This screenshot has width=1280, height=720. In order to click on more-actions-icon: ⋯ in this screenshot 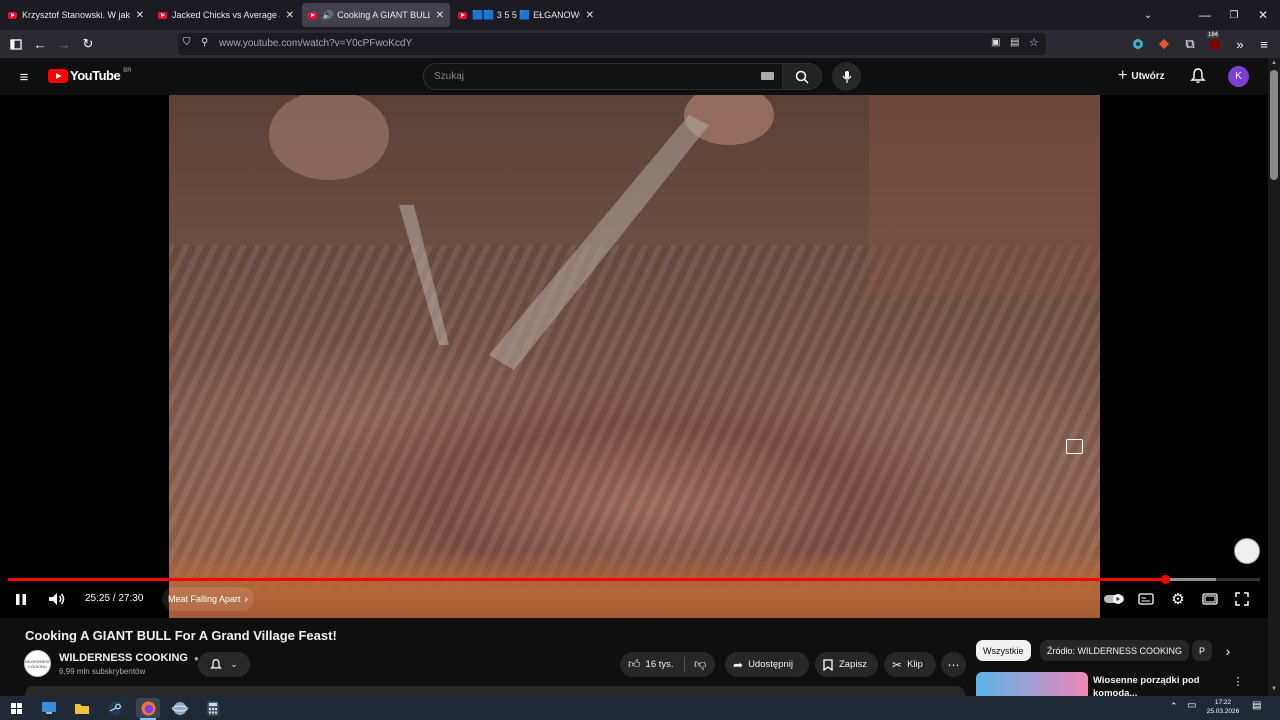, I will do `click(953, 664)`.